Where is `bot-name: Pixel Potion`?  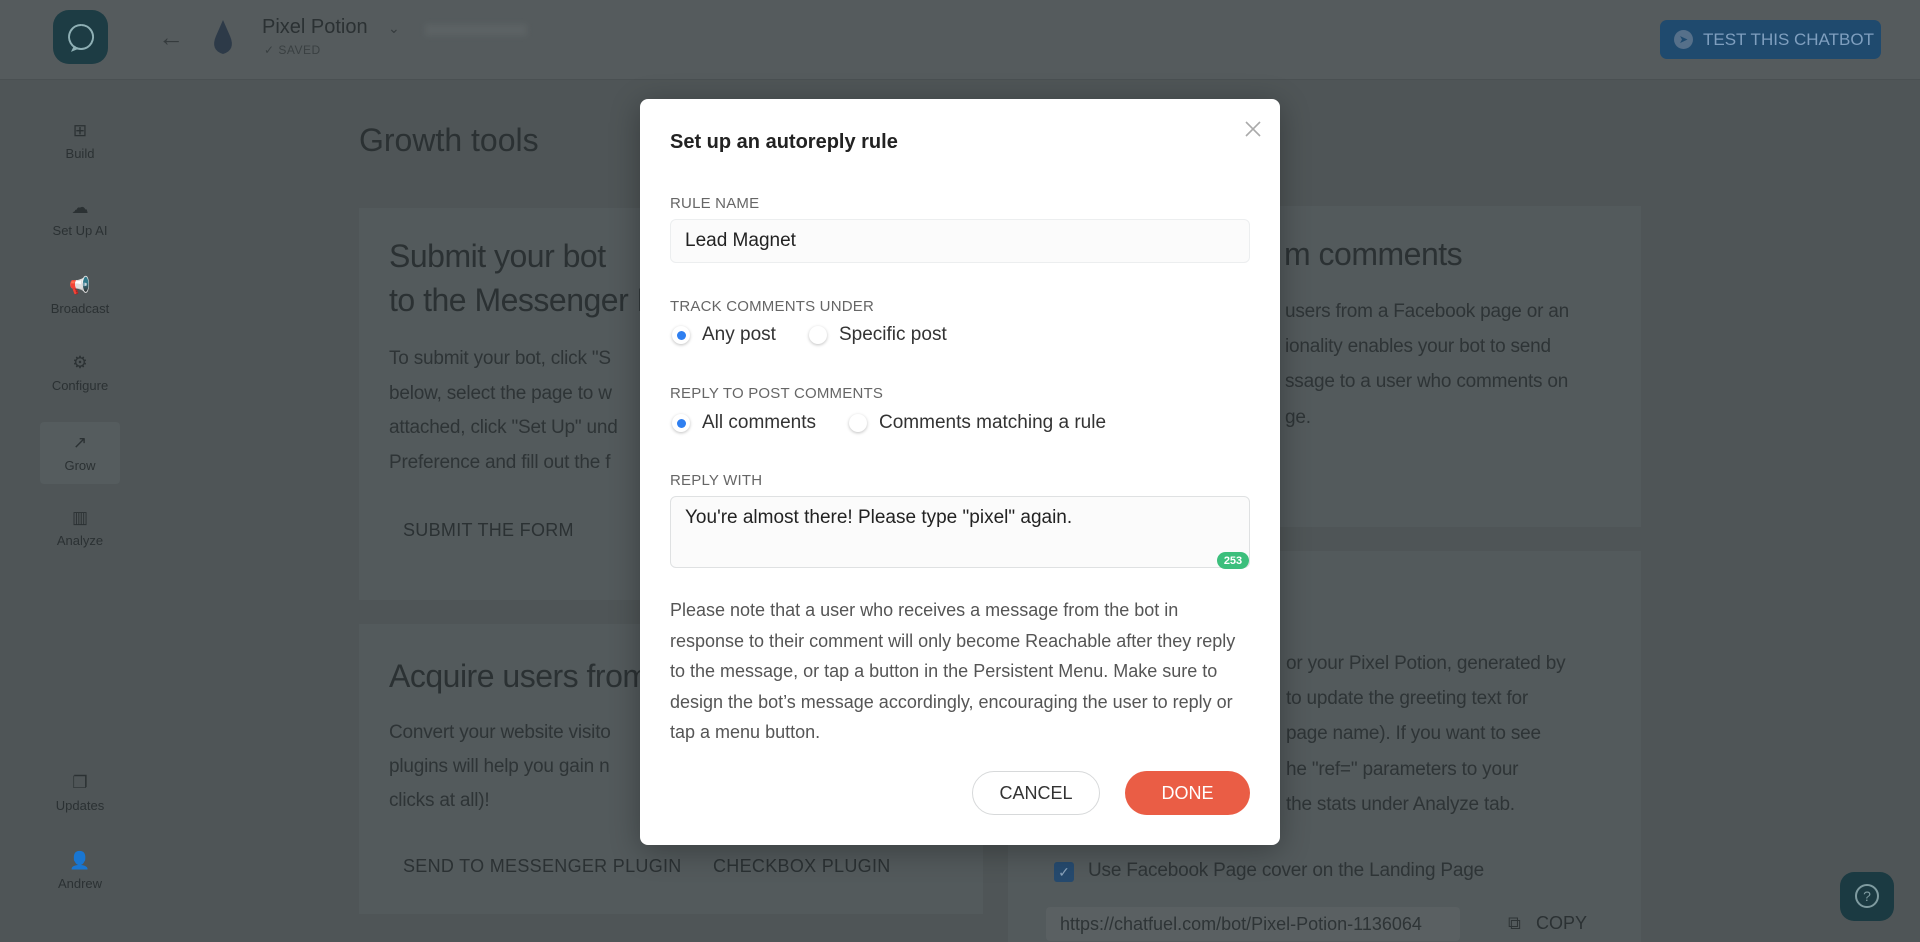 bot-name: Pixel Potion is located at coordinates (315, 27).